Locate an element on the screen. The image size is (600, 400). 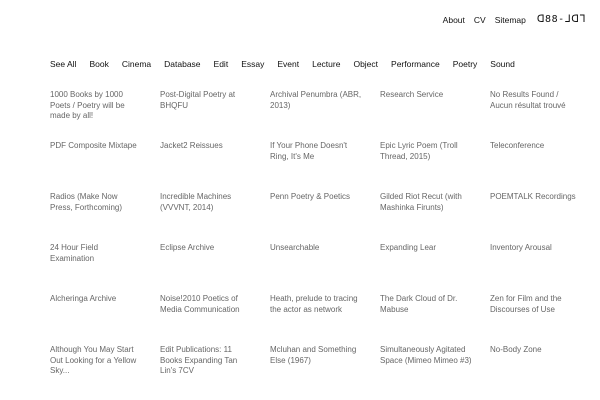
category-book: Book is located at coordinates (98, 64).